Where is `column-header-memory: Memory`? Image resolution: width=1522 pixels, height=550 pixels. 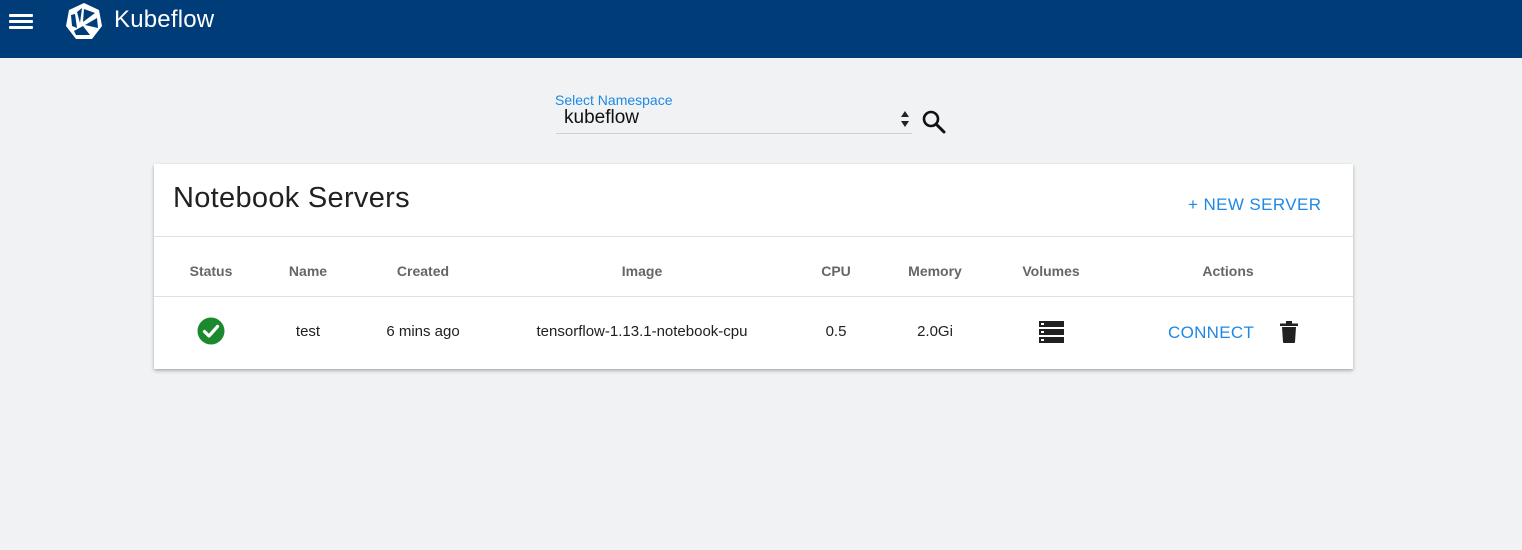
column-header-memory: Memory is located at coordinates (935, 271).